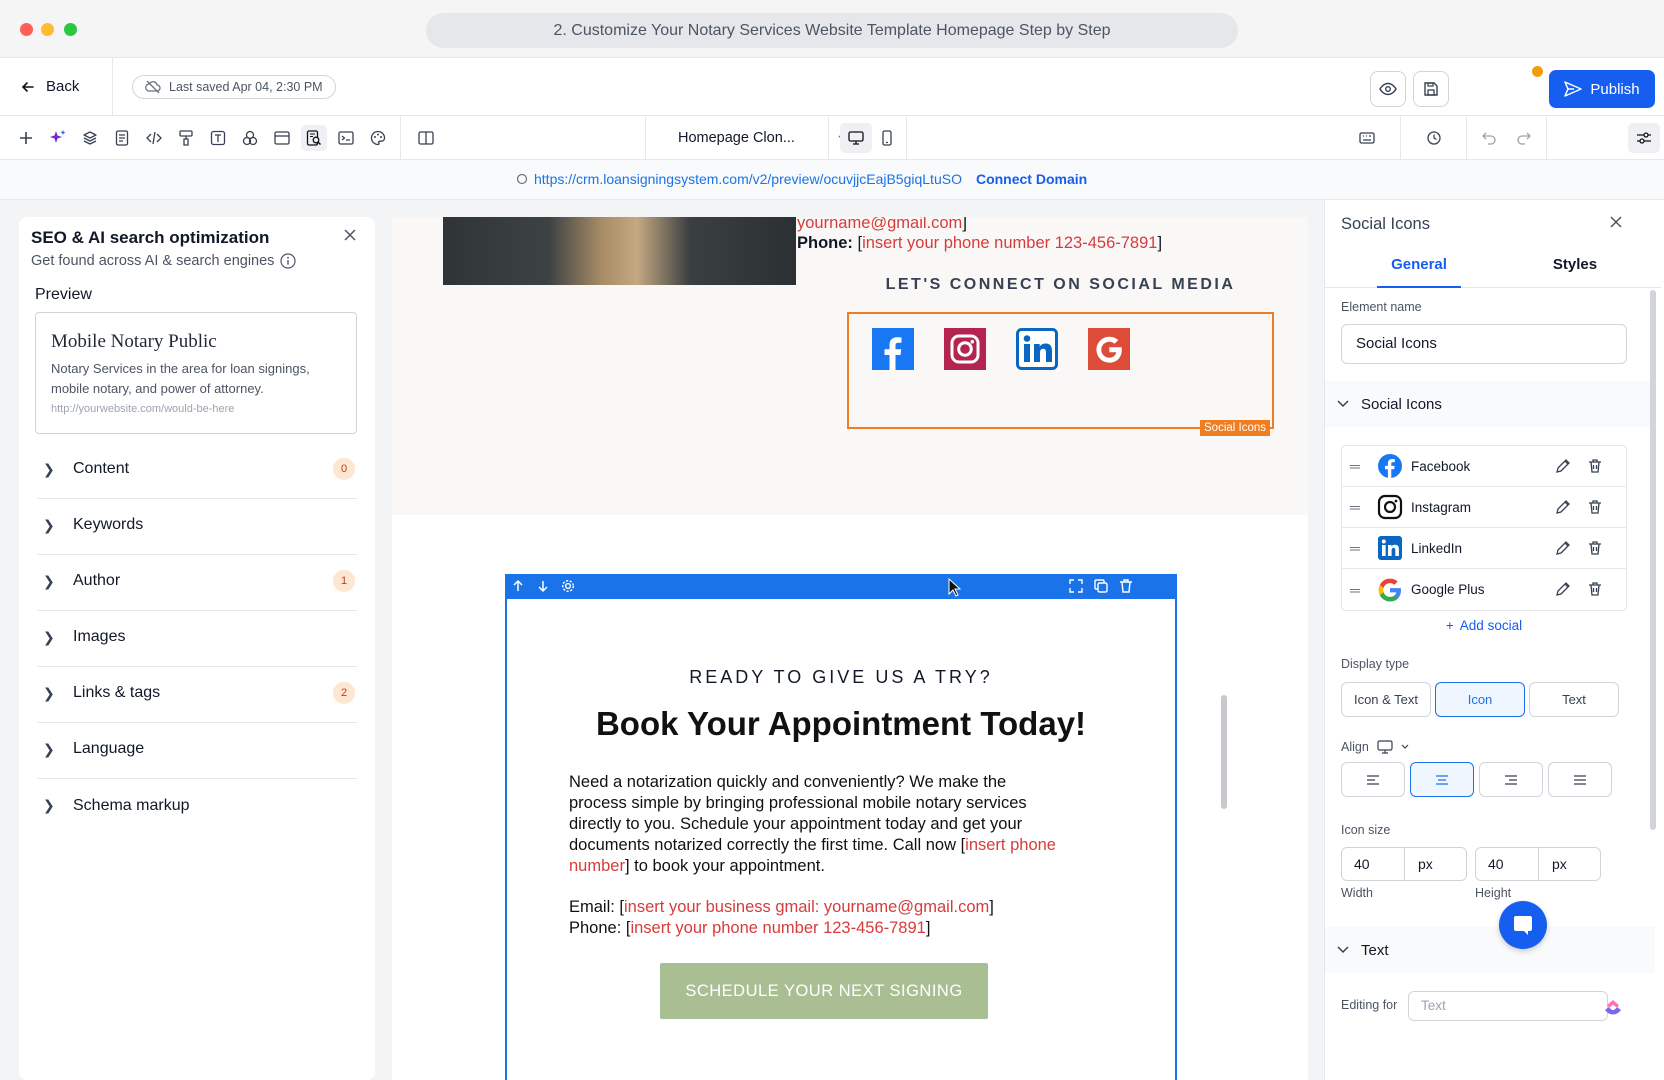 Image resolution: width=1664 pixels, height=1080 pixels. I want to click on terminal-button, so click(346, 138).